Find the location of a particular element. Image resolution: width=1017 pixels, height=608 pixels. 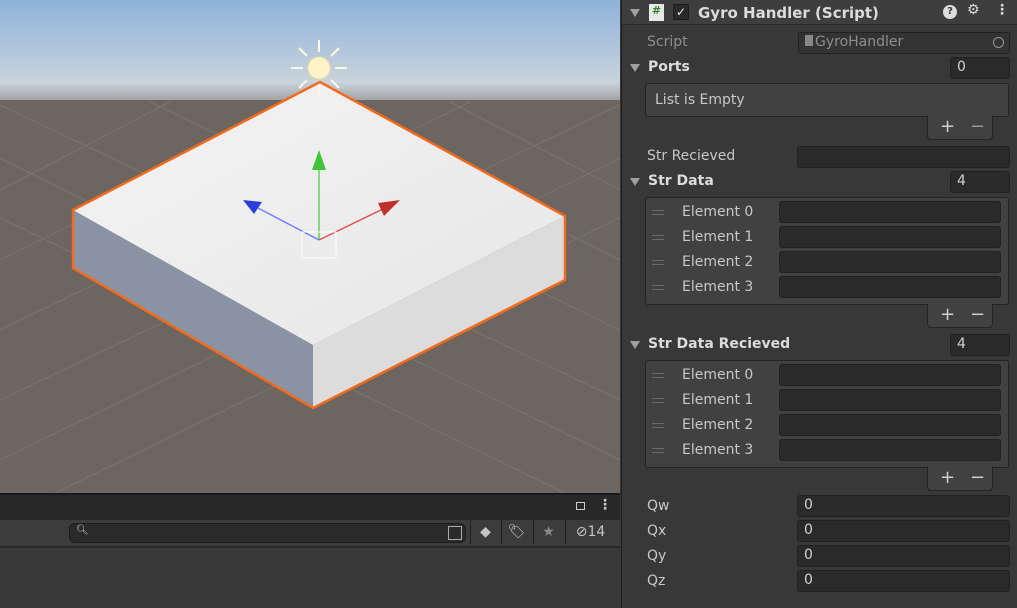

str-data-recieved-foldout-icon is located at coordinates (635, 345).